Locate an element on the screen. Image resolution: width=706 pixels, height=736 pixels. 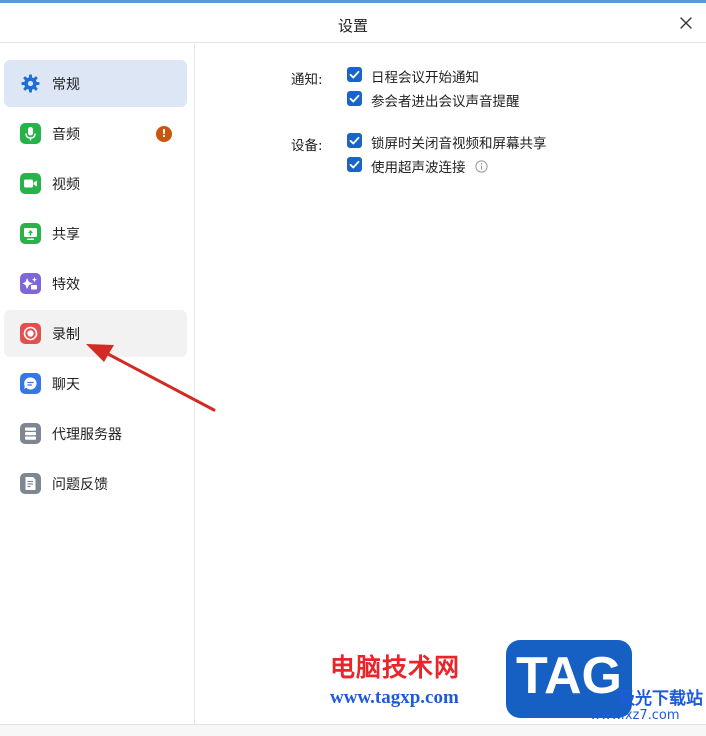
chat-icon is located at coordinates (30, 383).